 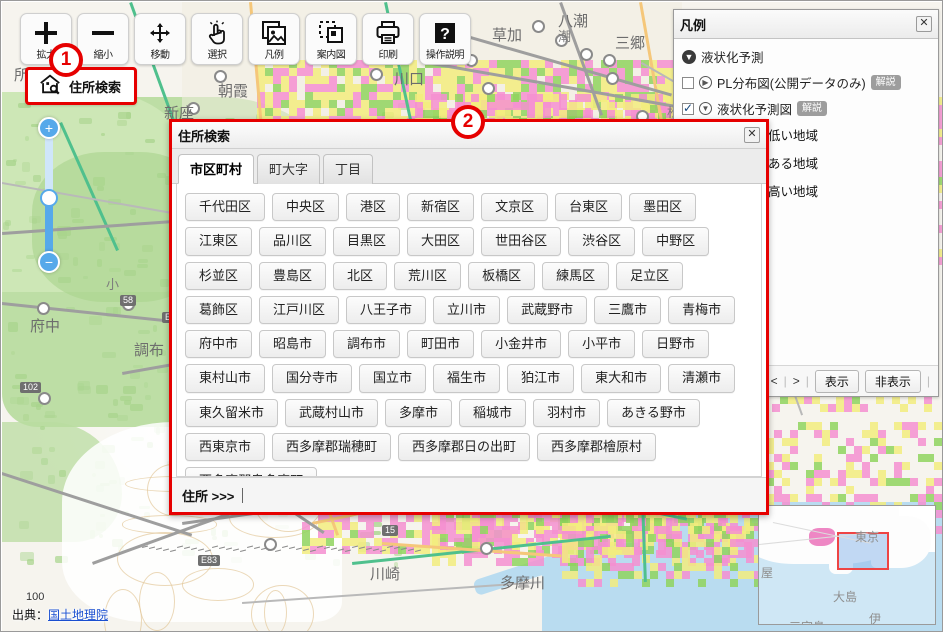 What do you see at coordinates (676, 344) in the screenshot?
I see `municipality-button: 日野市` at bounding box center [676, 344].